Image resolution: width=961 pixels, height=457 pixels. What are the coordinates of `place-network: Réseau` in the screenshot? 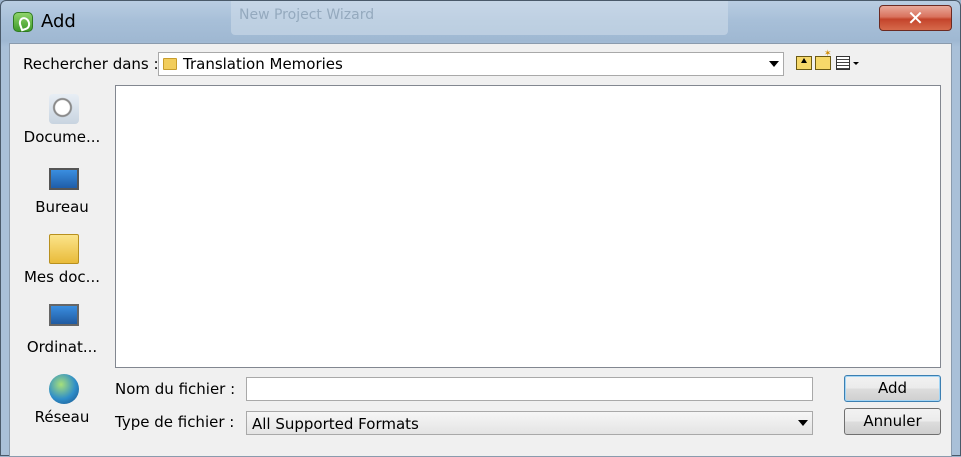 It's located at (62, 399).